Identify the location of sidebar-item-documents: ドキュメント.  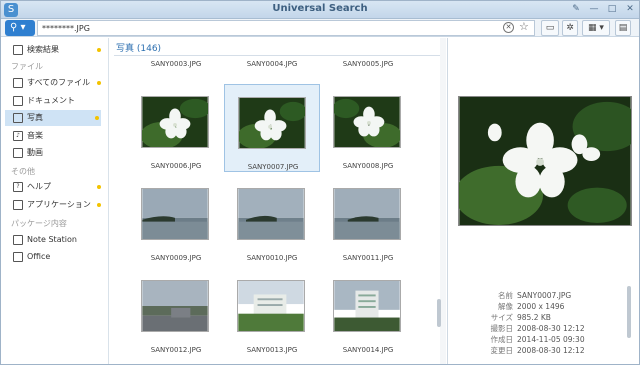
(55, 101).